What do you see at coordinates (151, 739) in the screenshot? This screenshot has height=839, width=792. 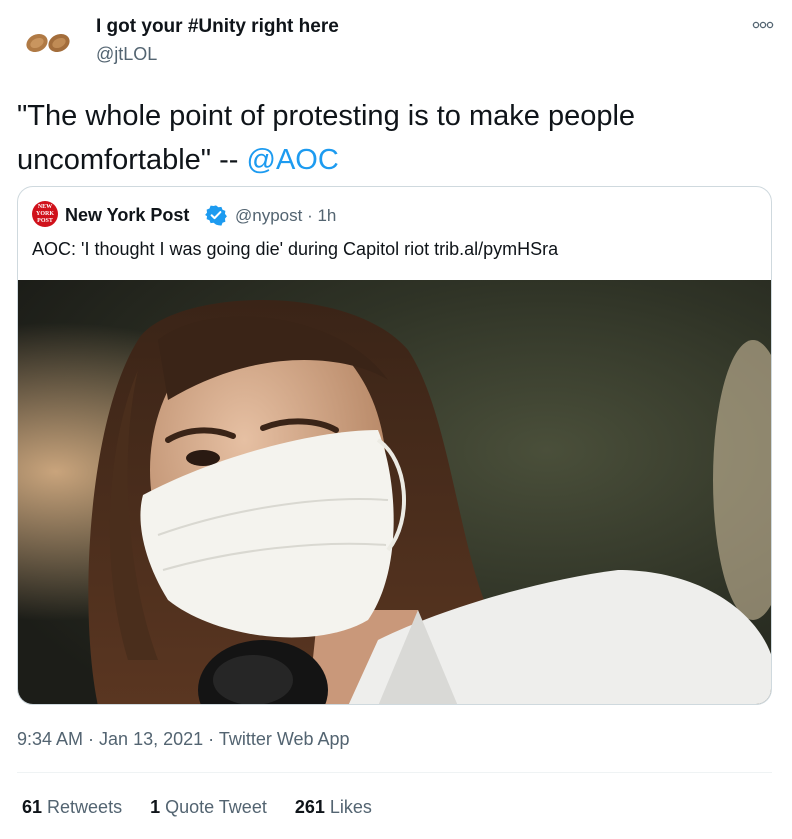 I see `tweet-date: Jan 13, 2021` at bounding box center [151, 739].